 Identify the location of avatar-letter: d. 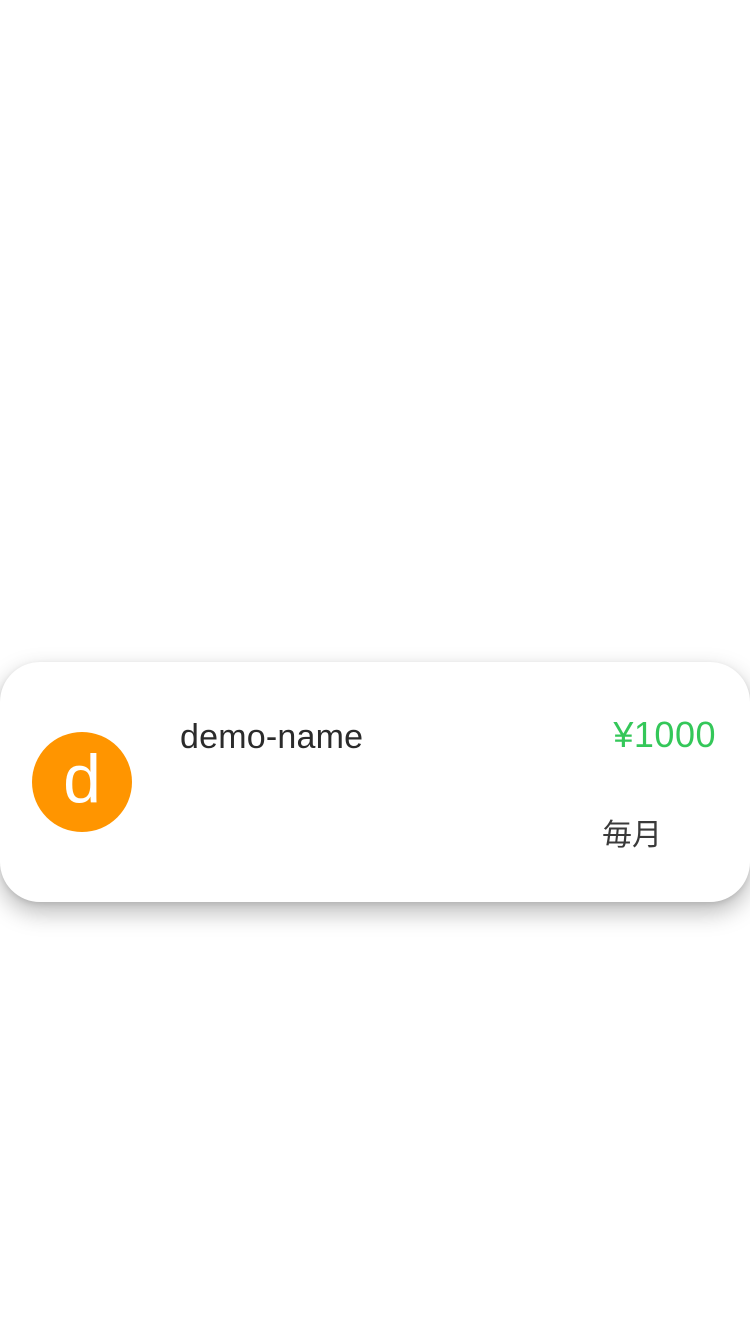
(82, 779).